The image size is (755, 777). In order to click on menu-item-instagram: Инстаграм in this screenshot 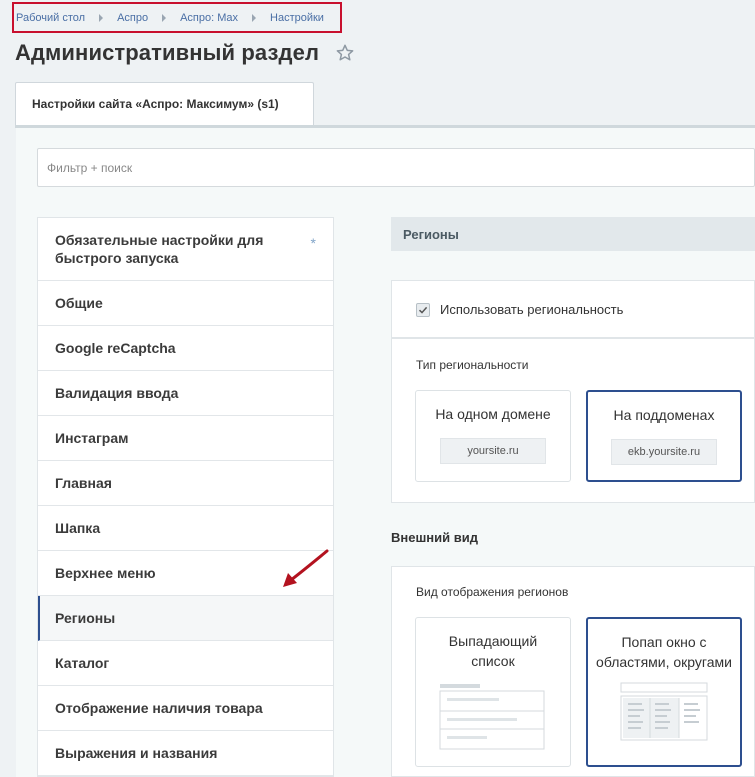, I will do `click(185, 438)`.